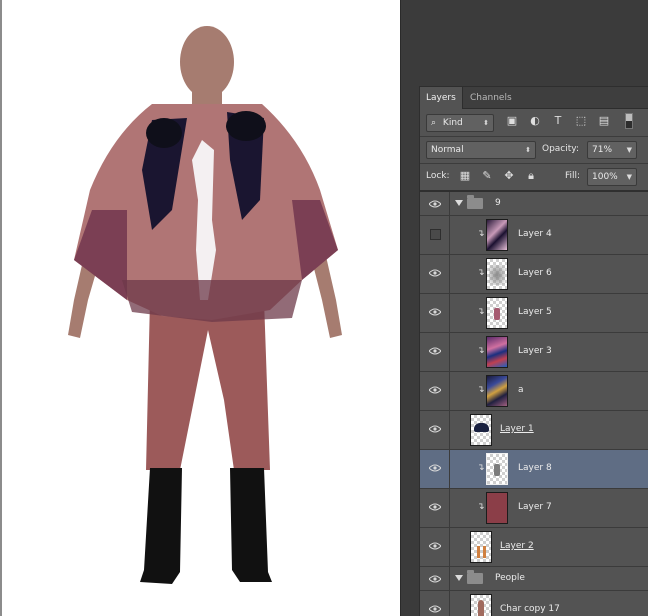 This screenshot has width=648, height=616. I want to click on figure-left-boot, so click(161, 526).